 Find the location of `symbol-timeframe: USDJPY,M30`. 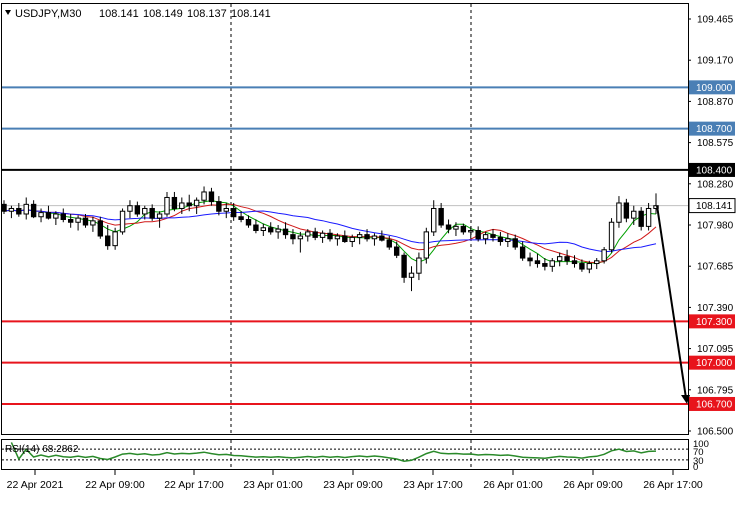

symbol-timeframe: USDJPY,M30 is located at coordinates (48, 14).